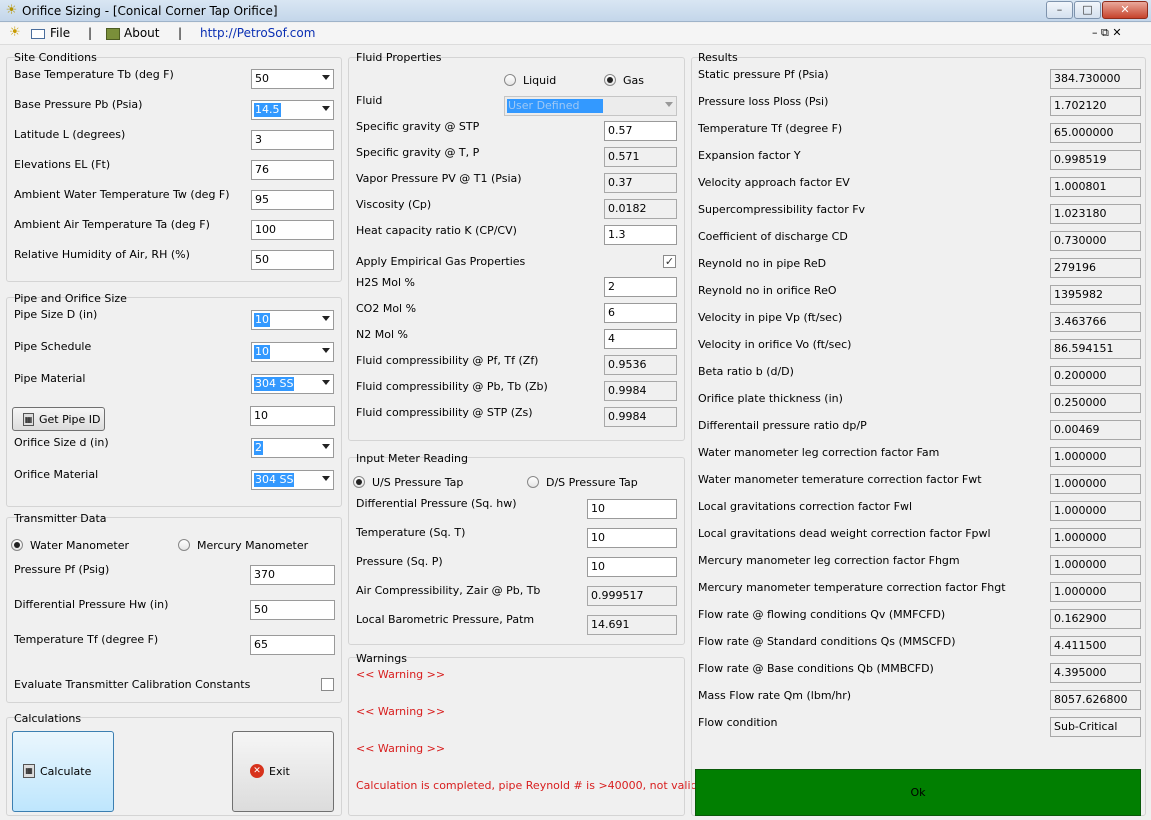 This screenshot has width=1151, height=820. I want to click on vapor-label: Vapor Pressure PV @ T1 (Psia), so click(439, 178).